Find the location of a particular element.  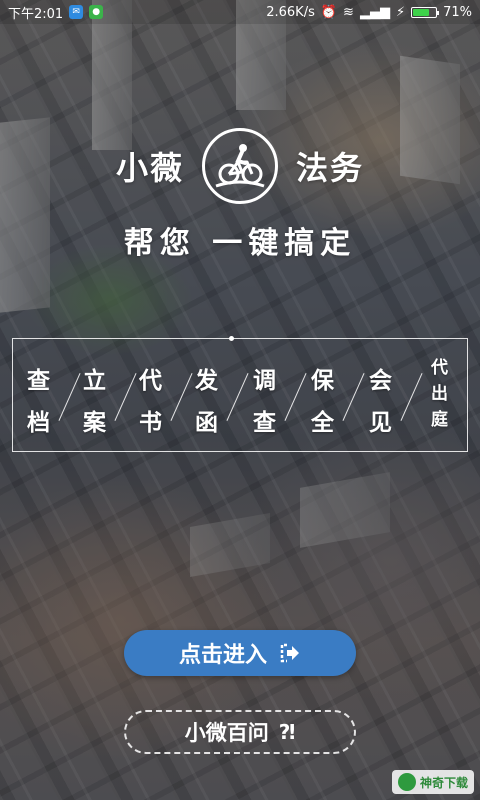

enter-arrow-icon is located at coordinates (289, 653).